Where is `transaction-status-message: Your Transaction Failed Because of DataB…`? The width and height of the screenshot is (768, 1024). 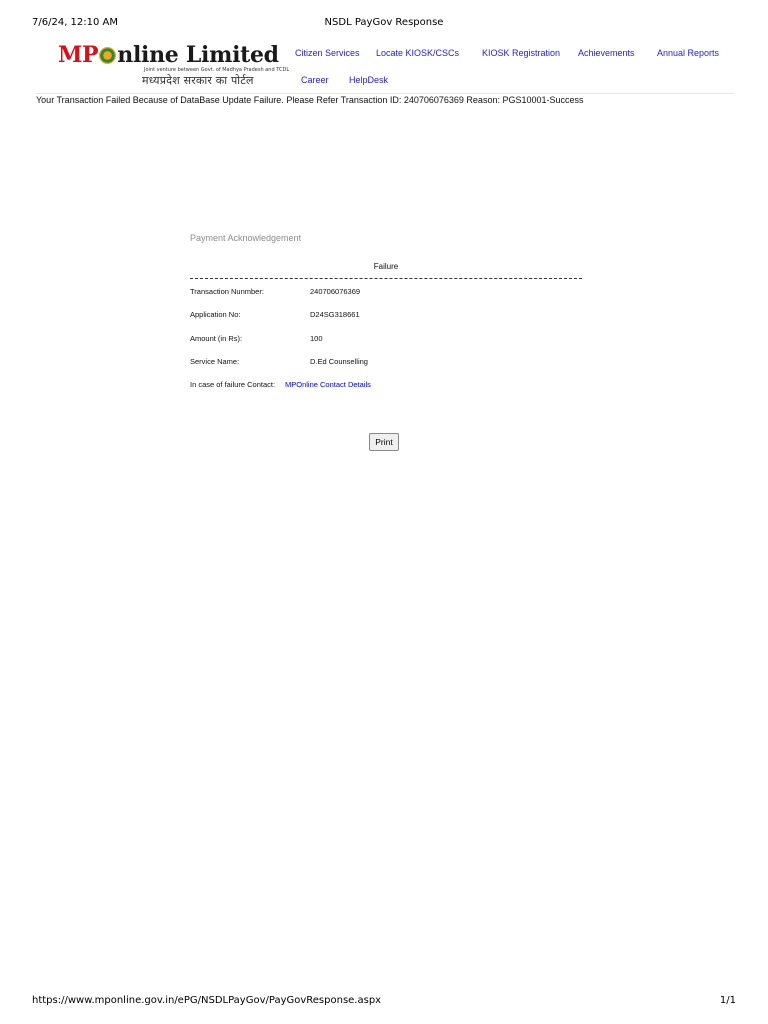
transaction-status-message: Your Transaction Failed Because of DataB… is located at coordinates (310, 100).